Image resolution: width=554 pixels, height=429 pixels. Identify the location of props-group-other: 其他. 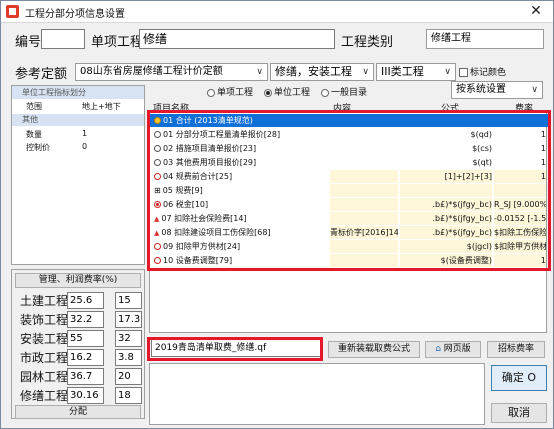
(78, 120).